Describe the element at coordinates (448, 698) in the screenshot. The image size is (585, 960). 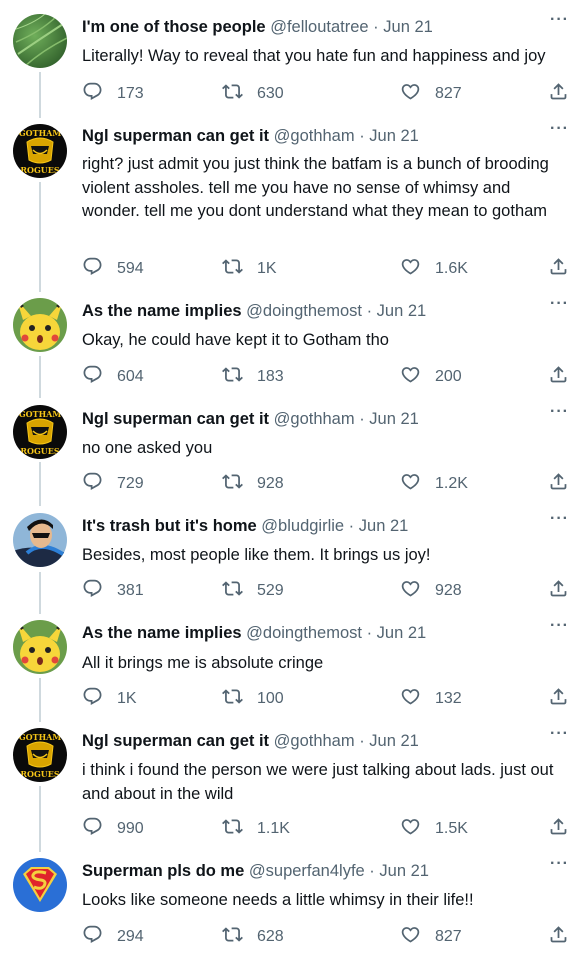
I see `like-count: 132` at that location.